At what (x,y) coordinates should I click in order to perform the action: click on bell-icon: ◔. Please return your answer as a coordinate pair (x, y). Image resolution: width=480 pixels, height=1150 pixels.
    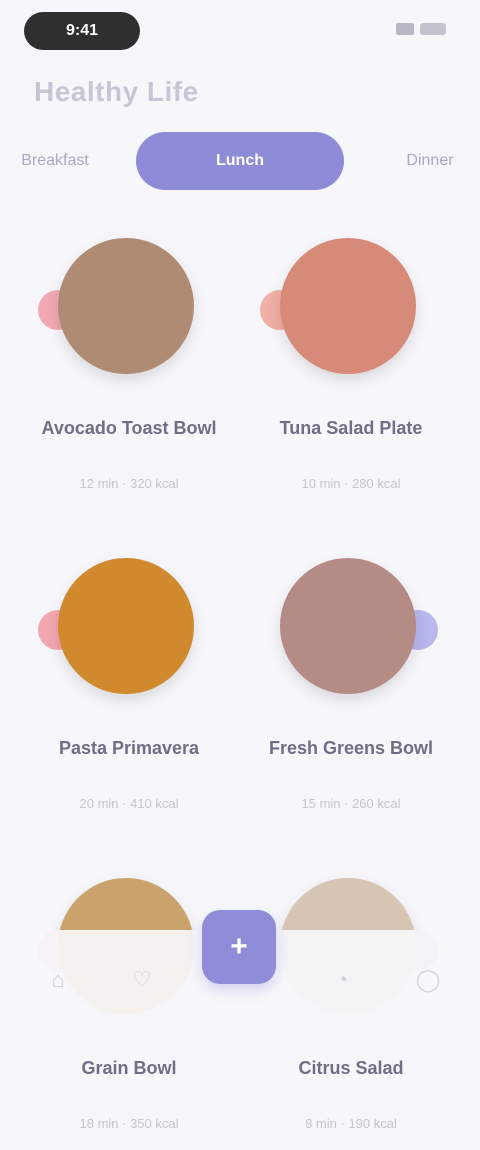
    Looking at the image, I should click on (342, 980).